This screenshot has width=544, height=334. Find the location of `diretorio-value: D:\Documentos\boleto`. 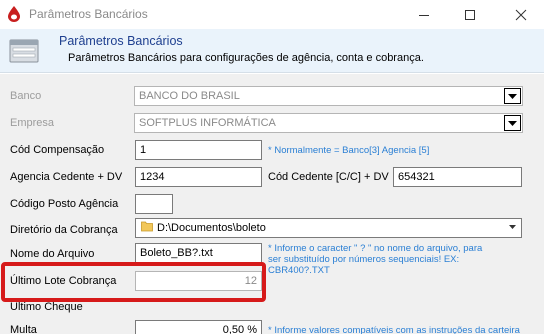

diretorio-value: D:\Documentos\boleto is located at coordinates (211, 228).